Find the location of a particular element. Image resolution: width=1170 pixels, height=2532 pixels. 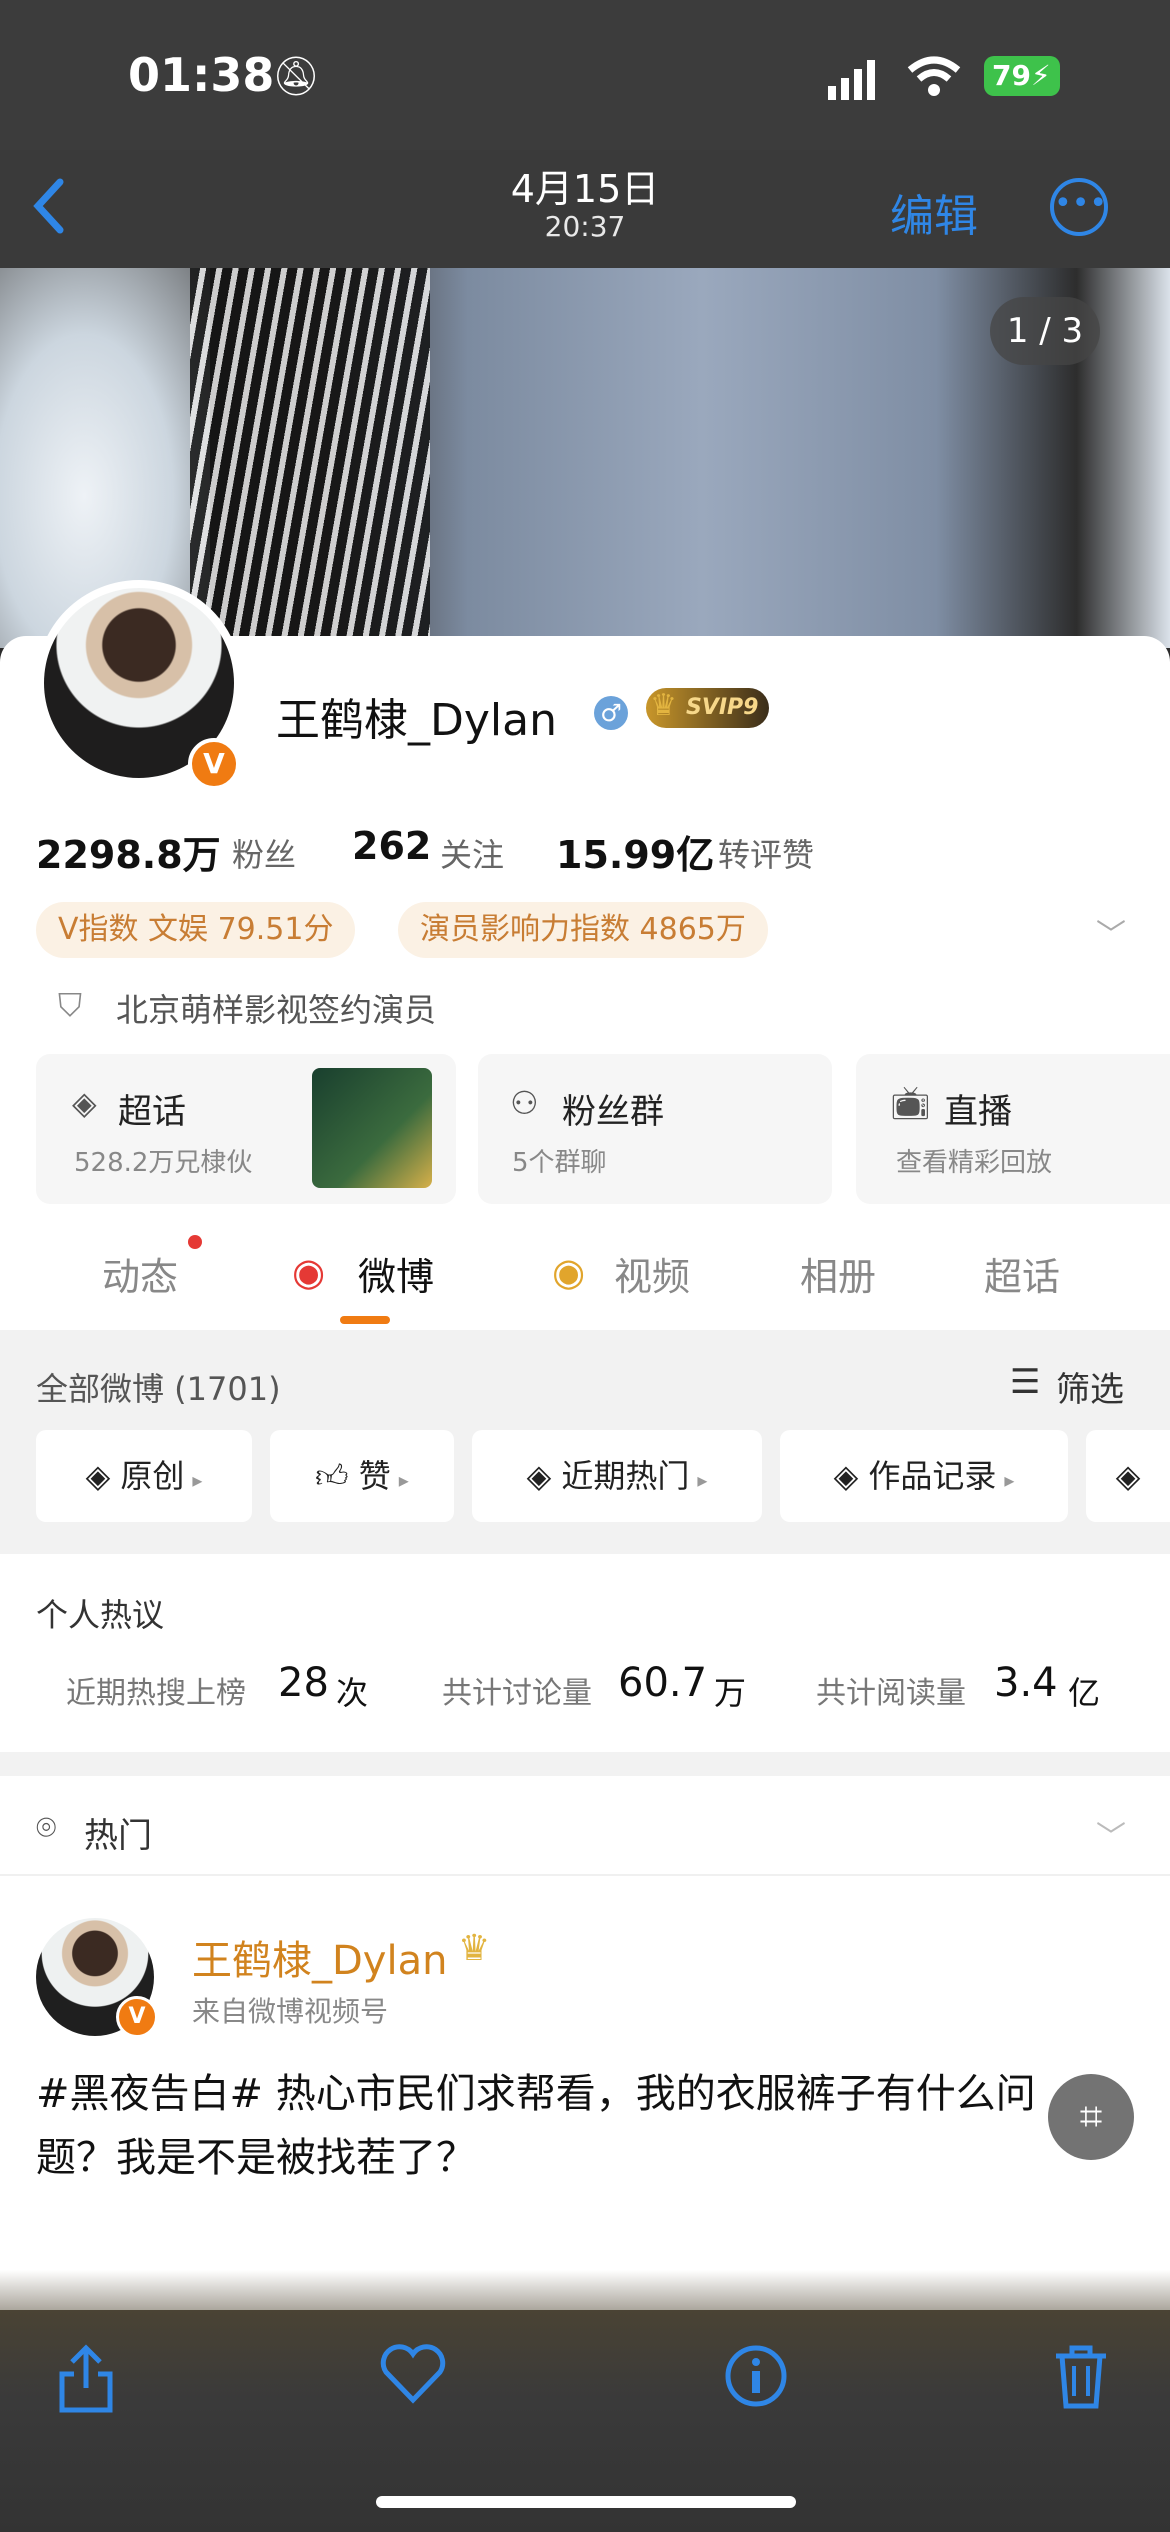

trend-searches-value: 28 is located at coordinates (303, 1683).